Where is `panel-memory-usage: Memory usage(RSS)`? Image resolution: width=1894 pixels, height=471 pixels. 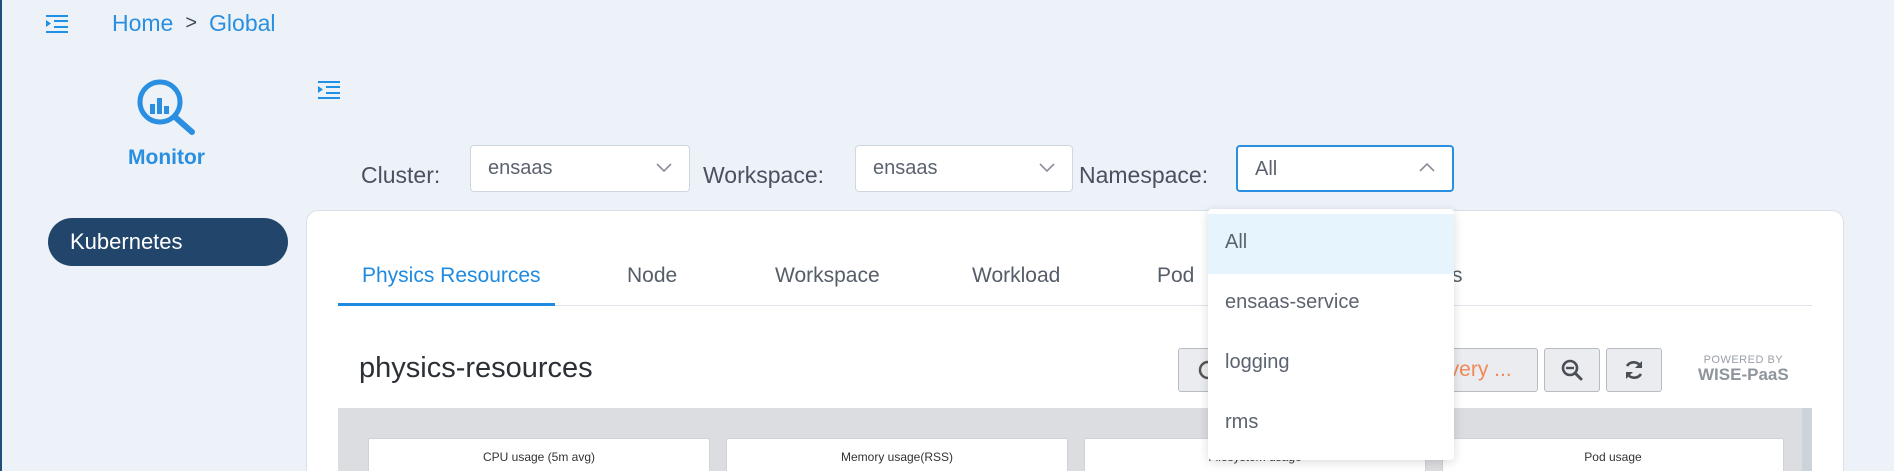 panel-memory-usage: Memory usage(RSS) is located at coordinates (897, 454).